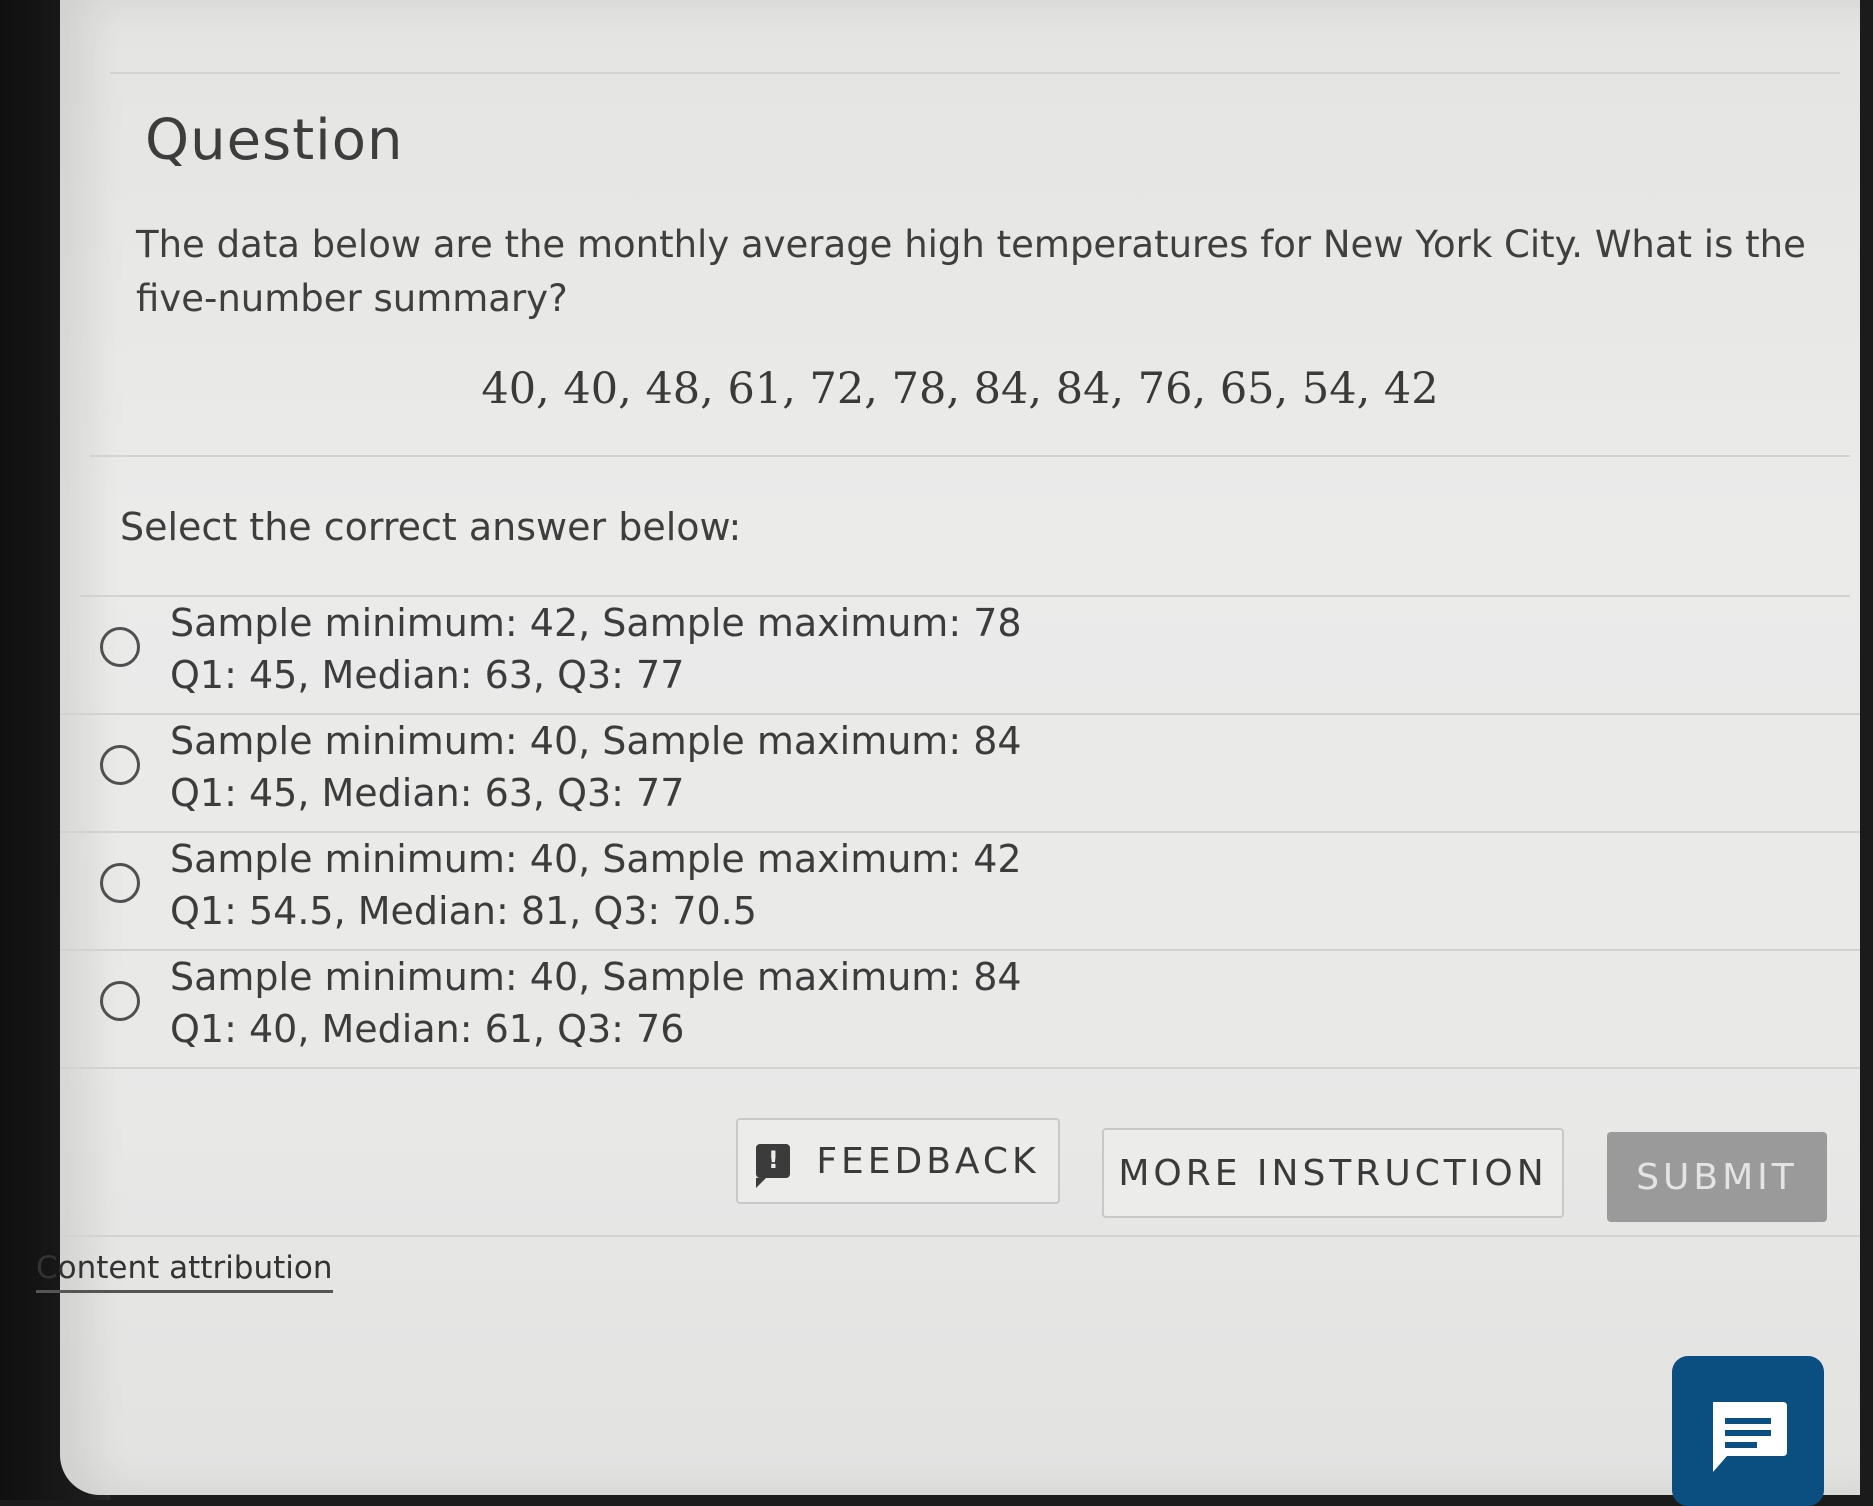  Describe the element at coordinates (596, 859) in the screenshot. I see `option-line-1: Sample minimum: 40, Sample maximum: 42` at that location.